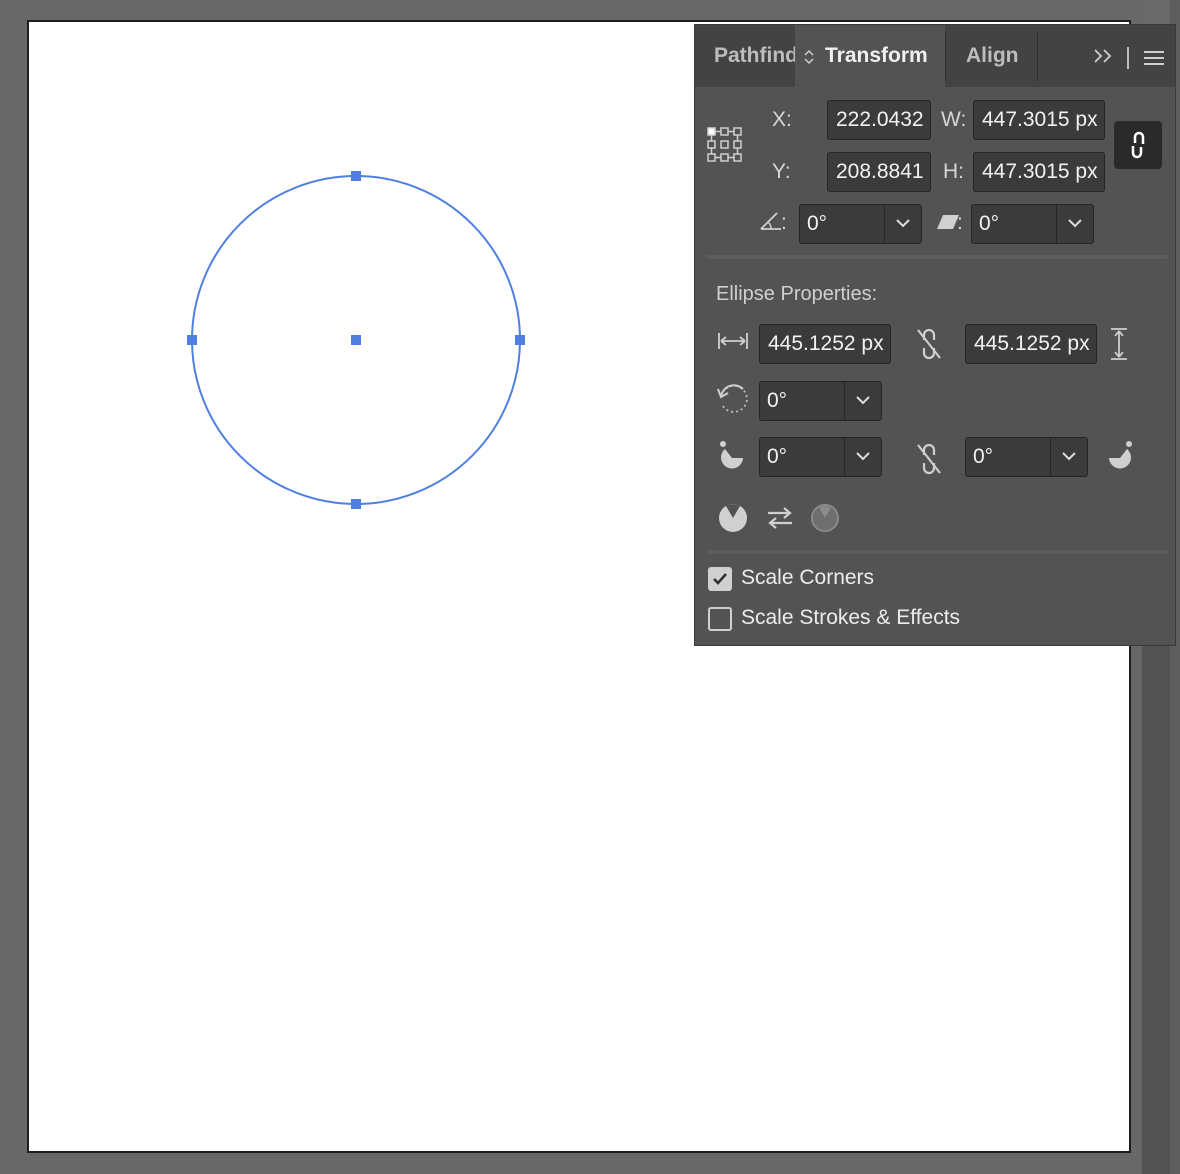 The image size is (1180, 1174). Describe the element at coordinates (1154, 58) in the screenshot. I see `panel-menu-icon` at that location.